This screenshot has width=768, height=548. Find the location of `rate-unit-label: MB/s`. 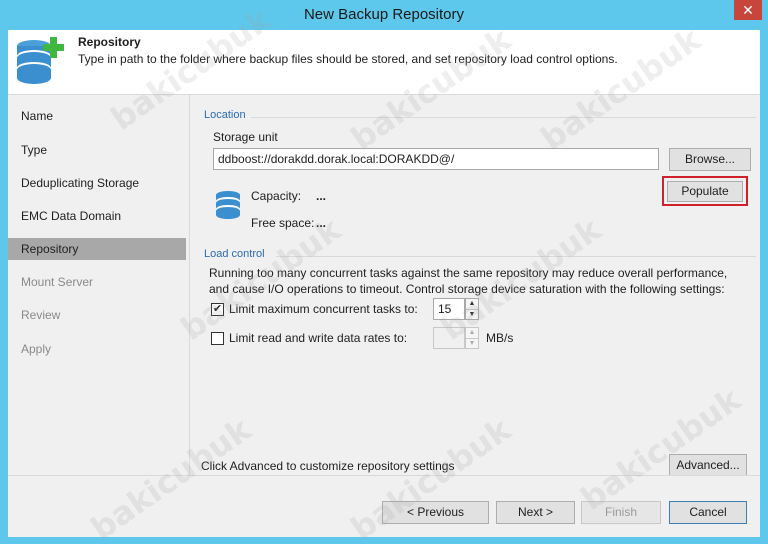

rate-unit-label: MB/s is located at coordinates (500, 338).